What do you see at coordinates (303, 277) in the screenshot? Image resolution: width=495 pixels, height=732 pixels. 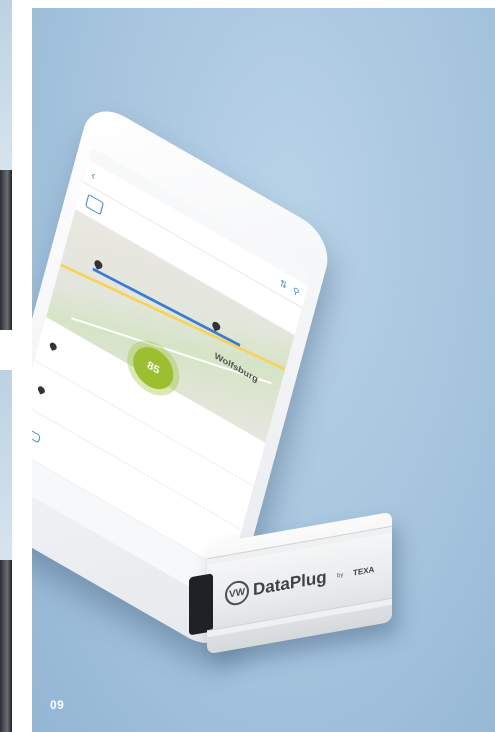 I see `status-battery` at bounding box center [303, 277].